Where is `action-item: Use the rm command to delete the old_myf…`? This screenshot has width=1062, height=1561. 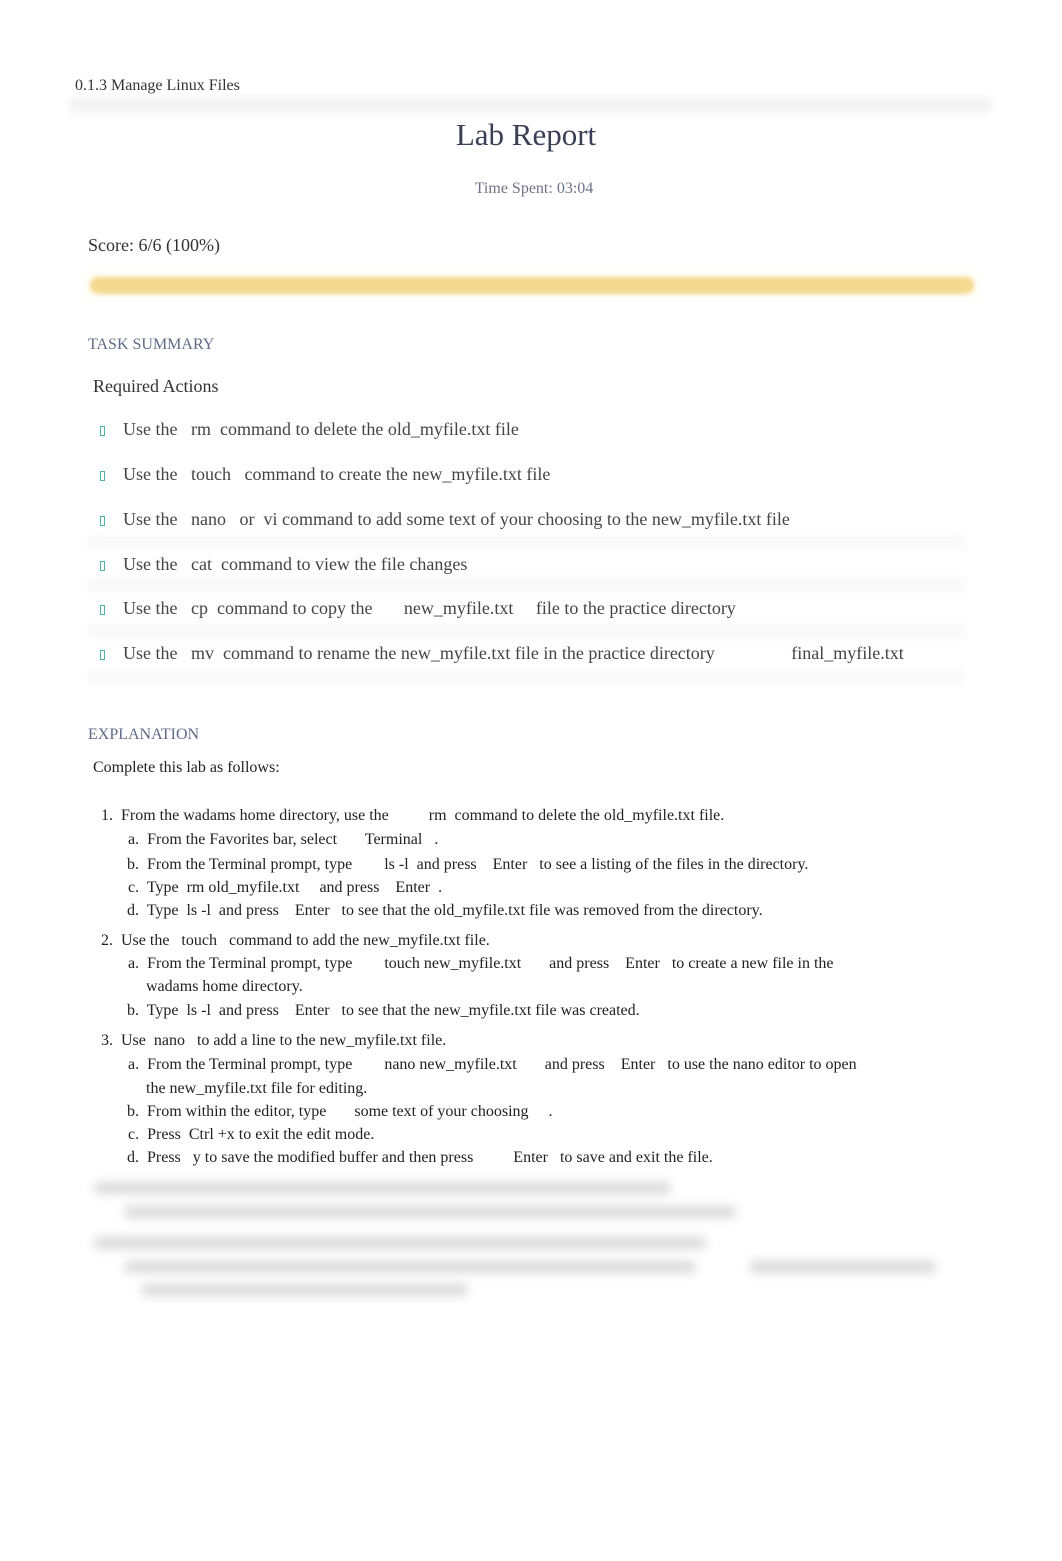
action-item: Use the rm command to delete the old_myf… is located at coordinates (321, 429).